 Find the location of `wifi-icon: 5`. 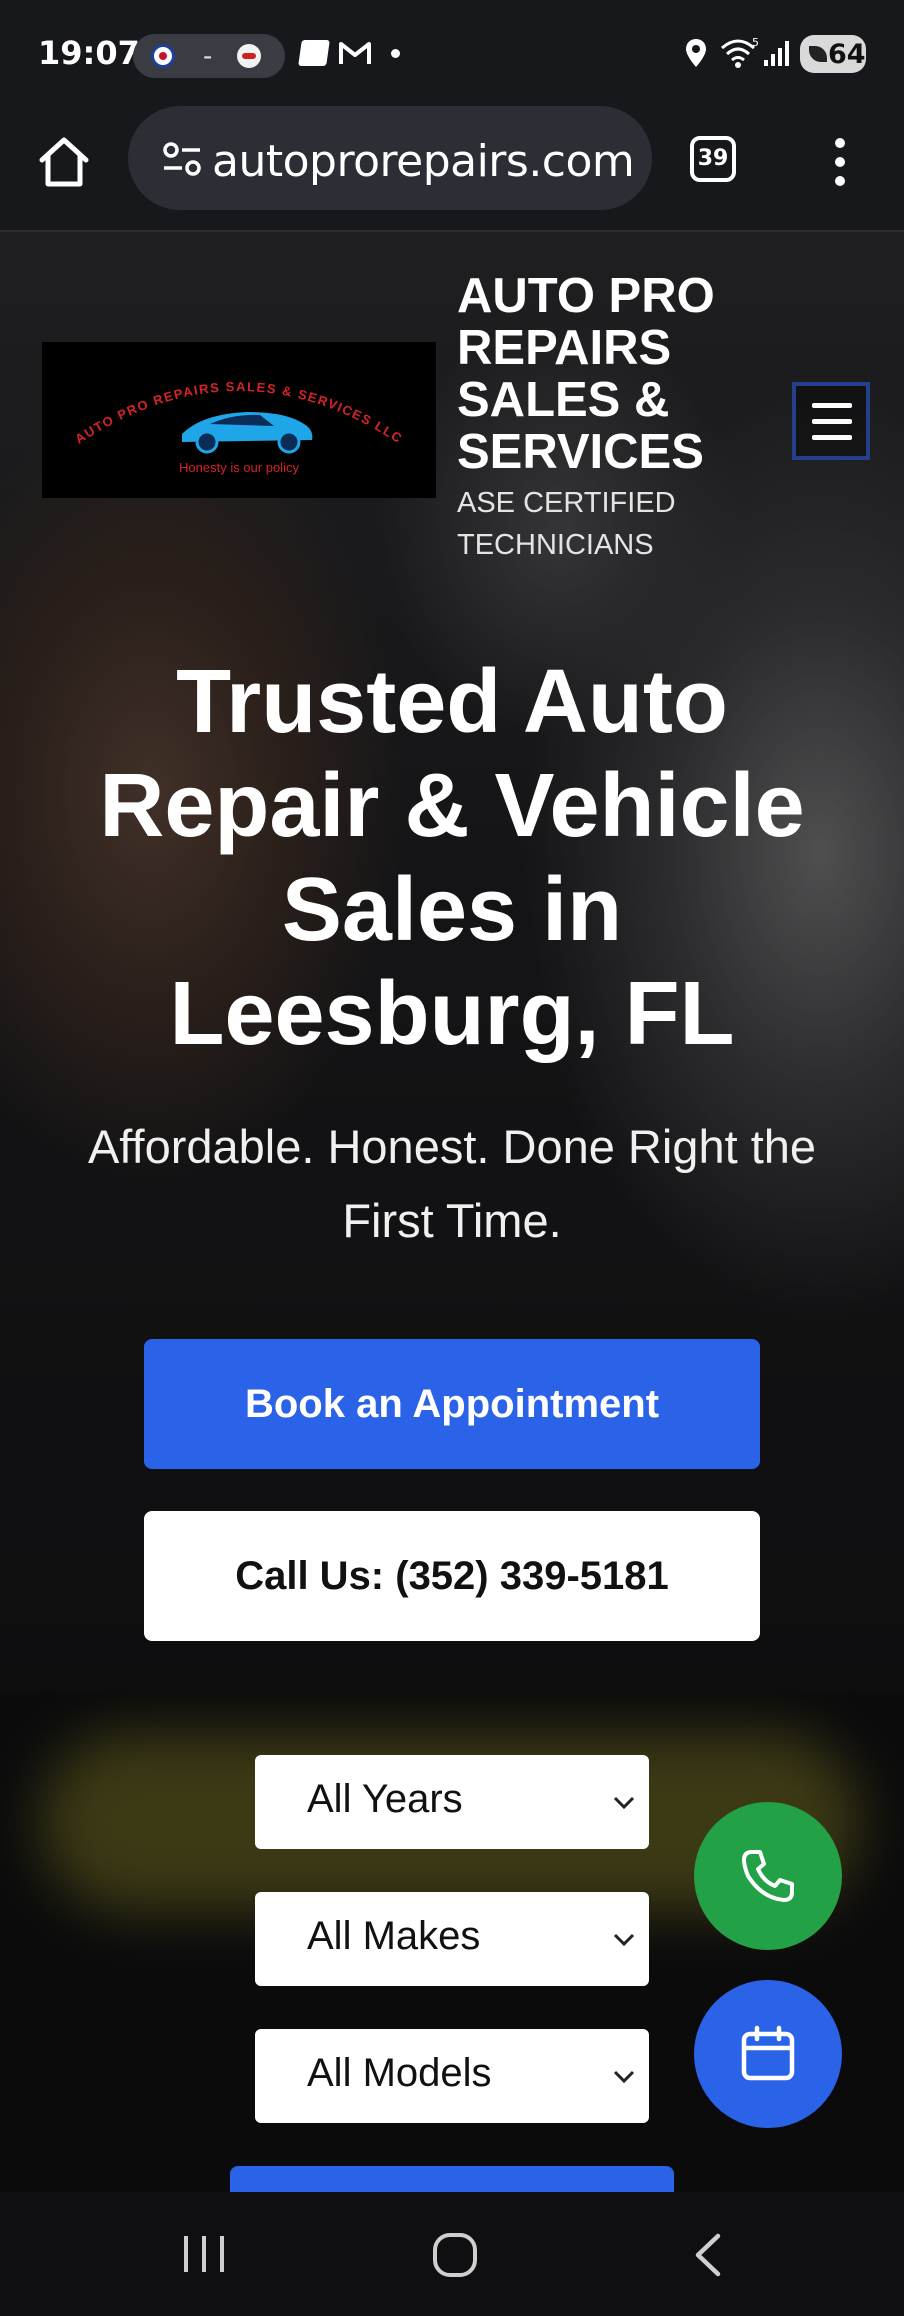

wifi-icon: 5 is located at coordinates (740, 52).